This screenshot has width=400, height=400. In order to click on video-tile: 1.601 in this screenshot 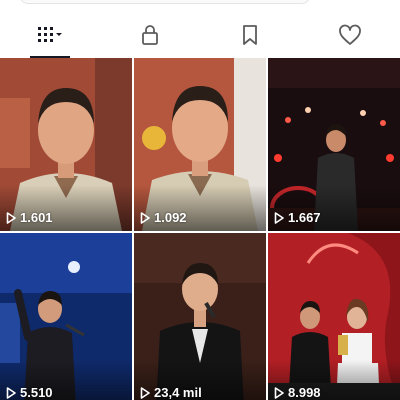, I will do `click(66, 144)`.